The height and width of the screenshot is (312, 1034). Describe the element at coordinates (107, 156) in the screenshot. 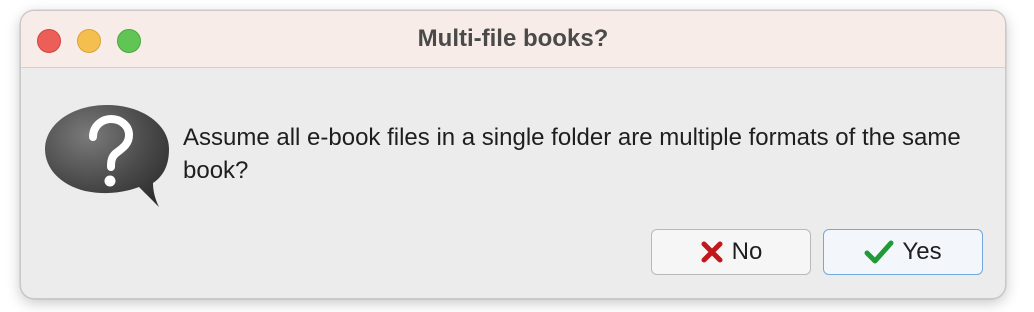

I see `question-icon` at that location.